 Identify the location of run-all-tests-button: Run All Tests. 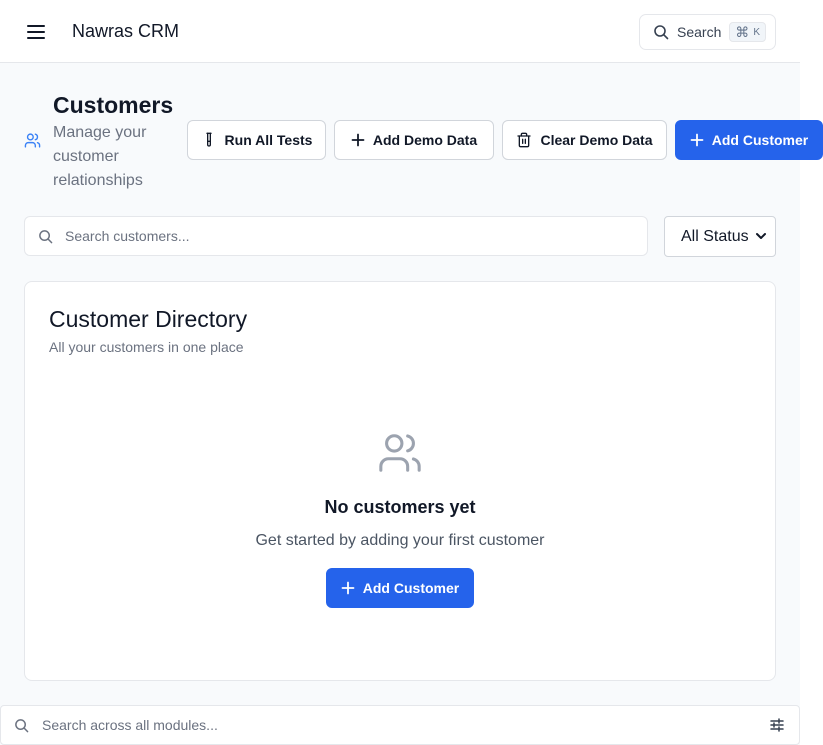
(256, 140).